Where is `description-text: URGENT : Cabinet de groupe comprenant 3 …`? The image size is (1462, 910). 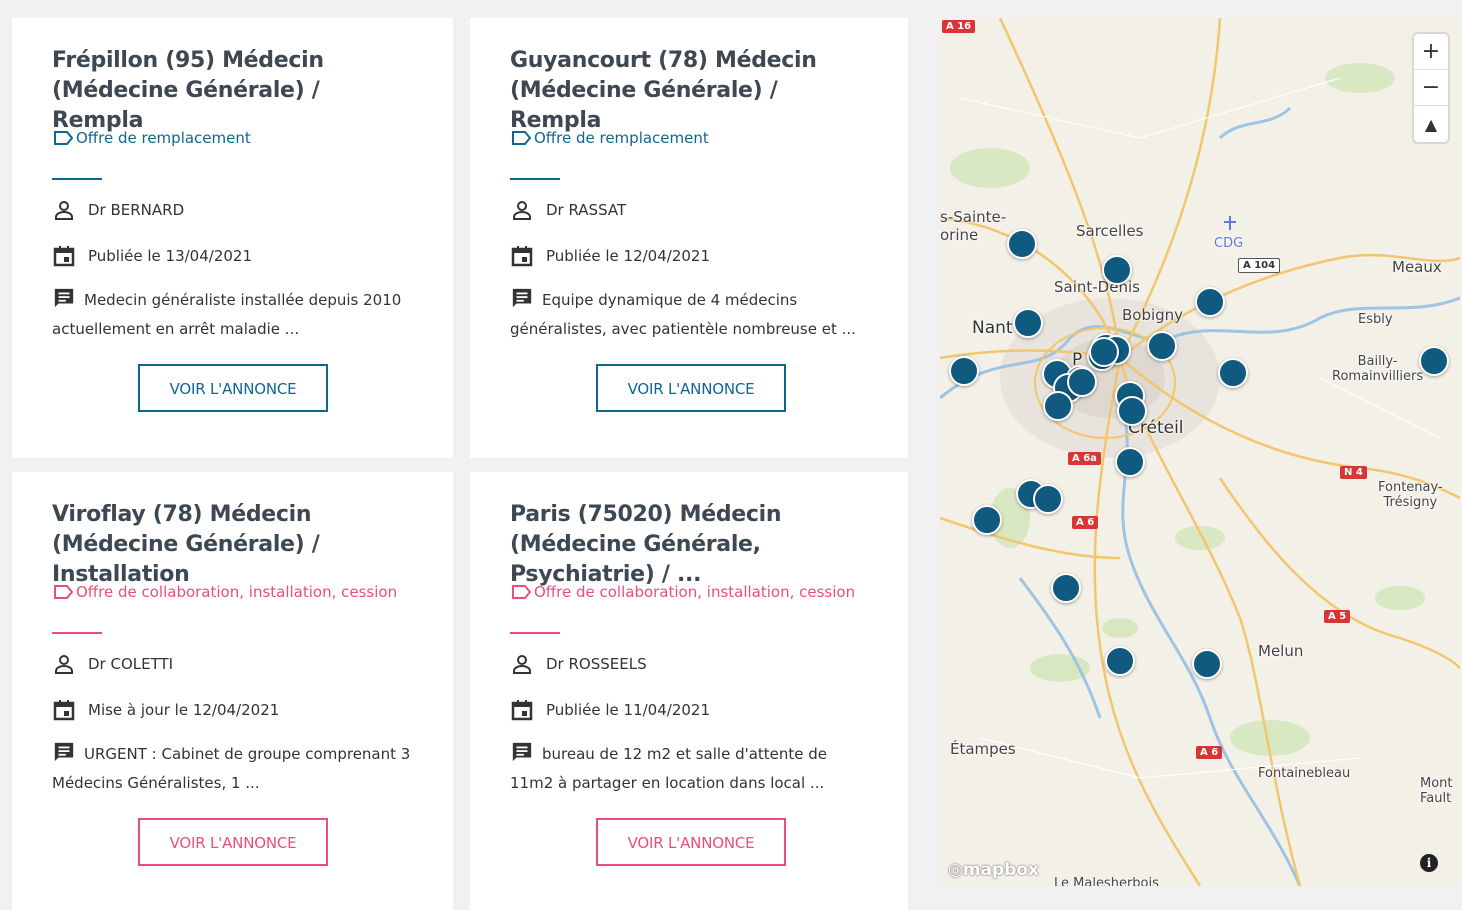
description-text: URGENT : Cabinet de groupe comprenant 3 … is located at coordinates (231, 768).